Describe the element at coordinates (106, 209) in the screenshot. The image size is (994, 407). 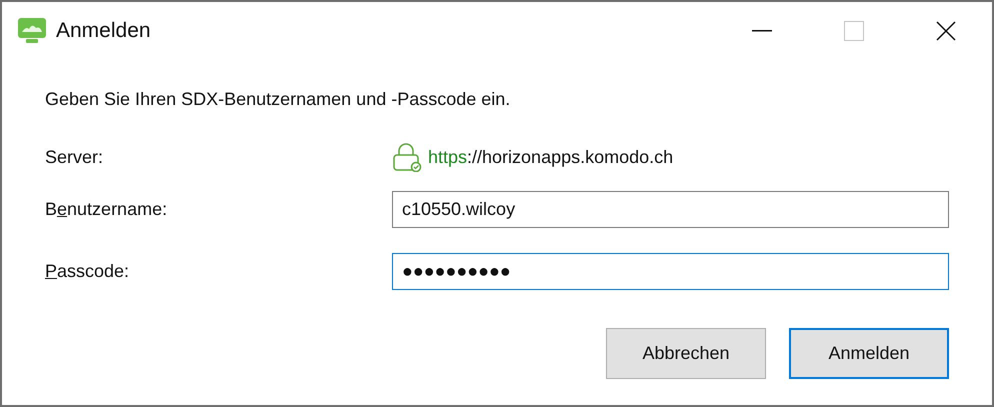
I see `field-label: Benutzername:` at that location.